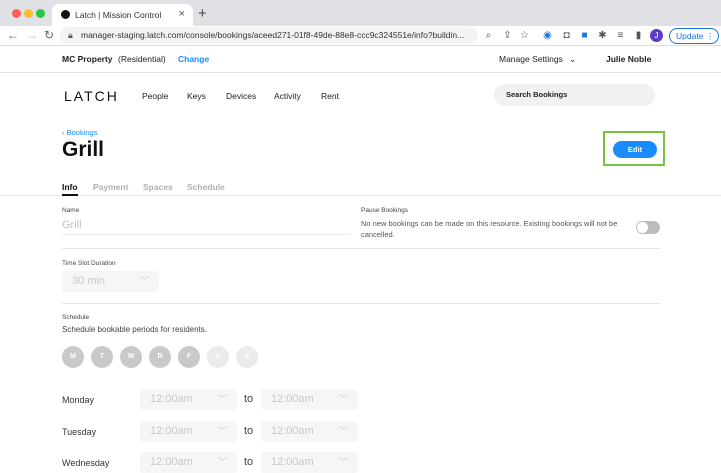 This screenshot has width=721, height=473. Describe the element at coordinates (134, 329) in the screenshot. I see `schedule-description: Schedule bookable periods for residents.` at that location.